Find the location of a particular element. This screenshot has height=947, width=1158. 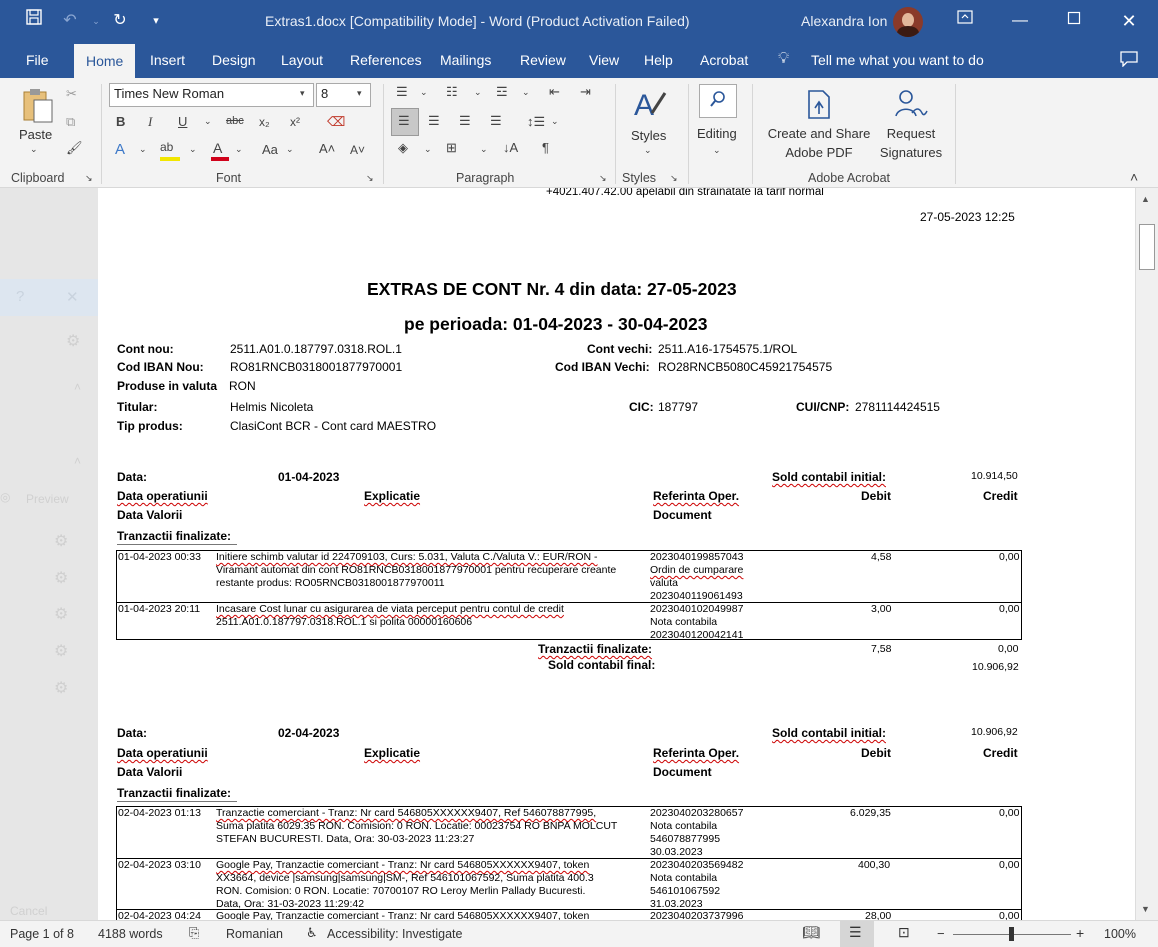

user-name: Alexandra Ion is located at coordinates (844, 21).